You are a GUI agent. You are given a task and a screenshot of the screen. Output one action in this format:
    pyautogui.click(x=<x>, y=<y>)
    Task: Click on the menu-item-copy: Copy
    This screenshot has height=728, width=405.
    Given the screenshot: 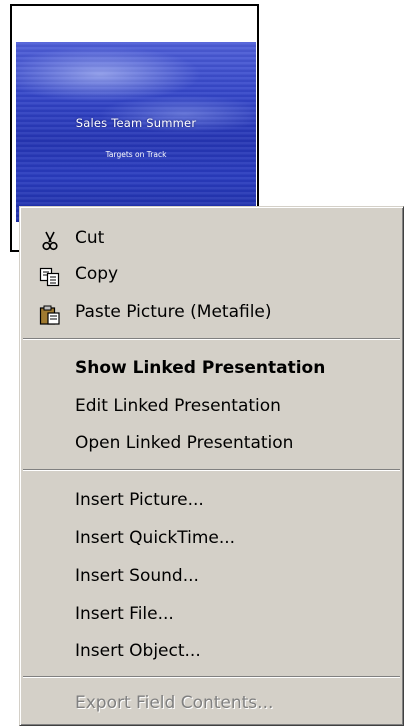 What is the action you would take?
    pyautogui.click(x=211, y=274)
    